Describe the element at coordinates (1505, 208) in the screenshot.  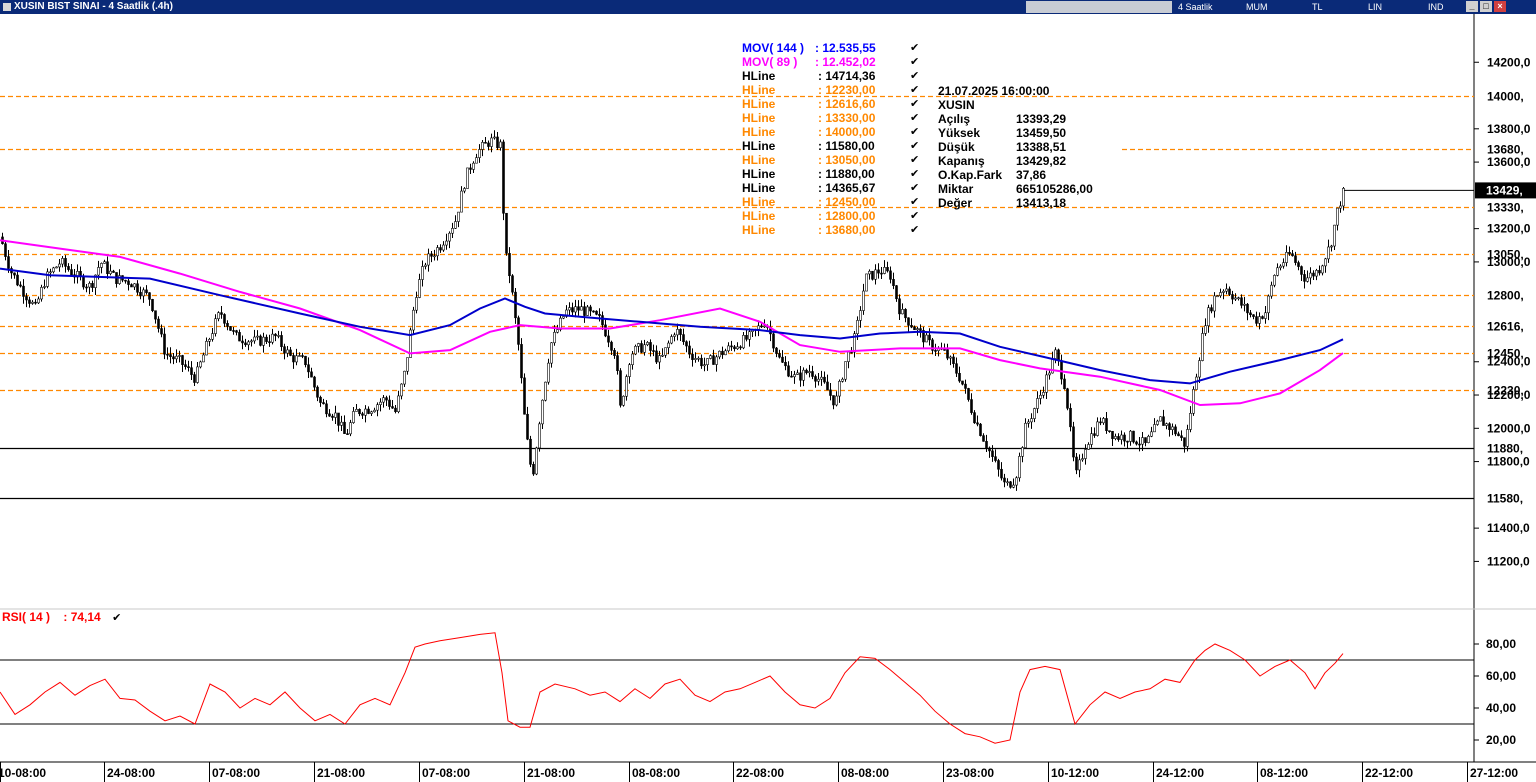
I see `hline-label: 13330,` at that location.